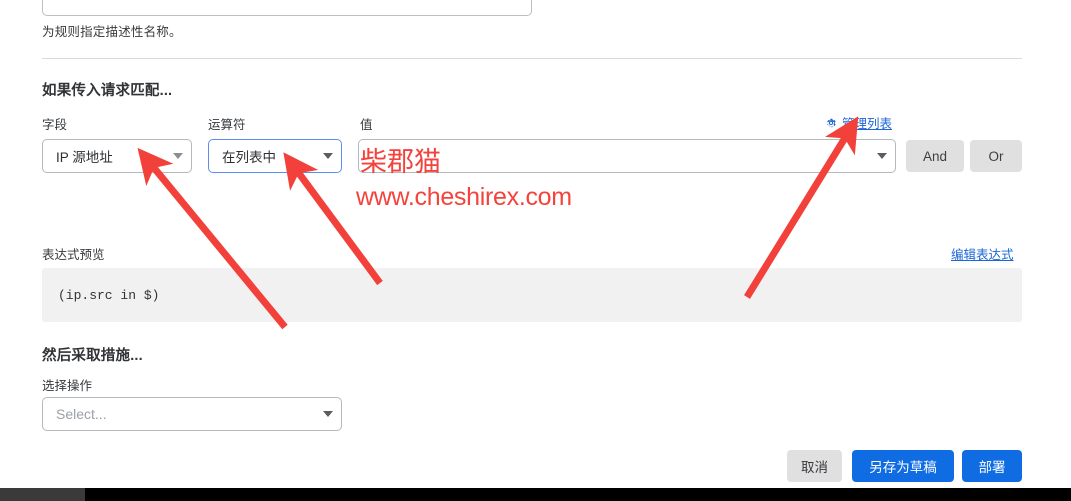 The width and height of the screenshot is (1071, 501). What do you see at coordinates (112, 32) in the screenshot?
I see `rule-name-helper-text: 为规则指定描述性名称。` at bounding box center [112, 32].